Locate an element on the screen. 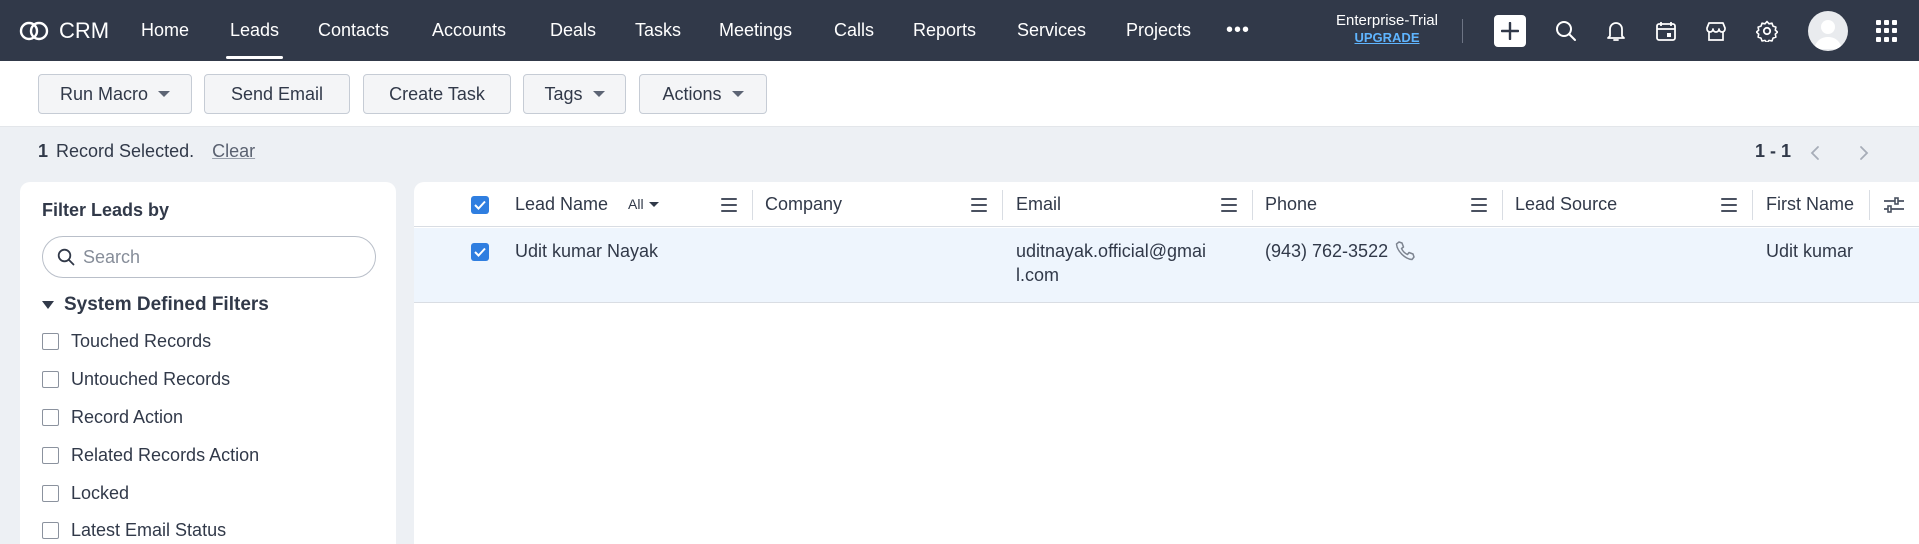 Image resolution: width=1919 pixels, height=544 pixels. filter-untouched-records: Untouched Records is located at coordinates (136, 379).